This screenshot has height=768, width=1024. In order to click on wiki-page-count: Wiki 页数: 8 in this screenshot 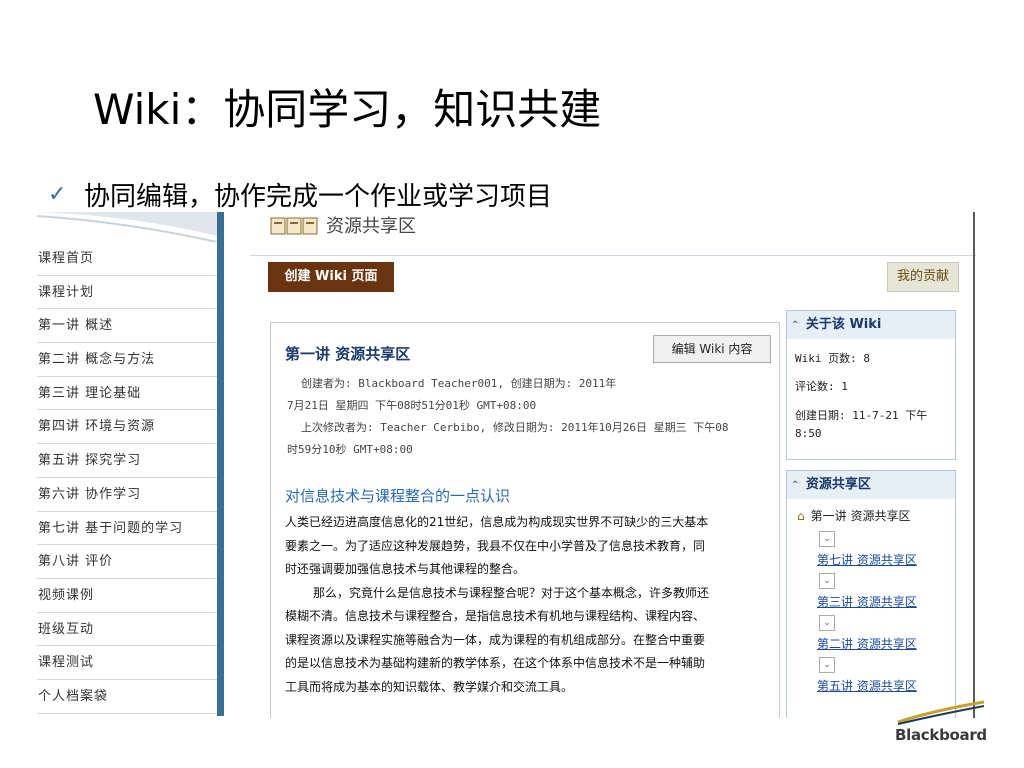, I will do `click(832, 358)`.